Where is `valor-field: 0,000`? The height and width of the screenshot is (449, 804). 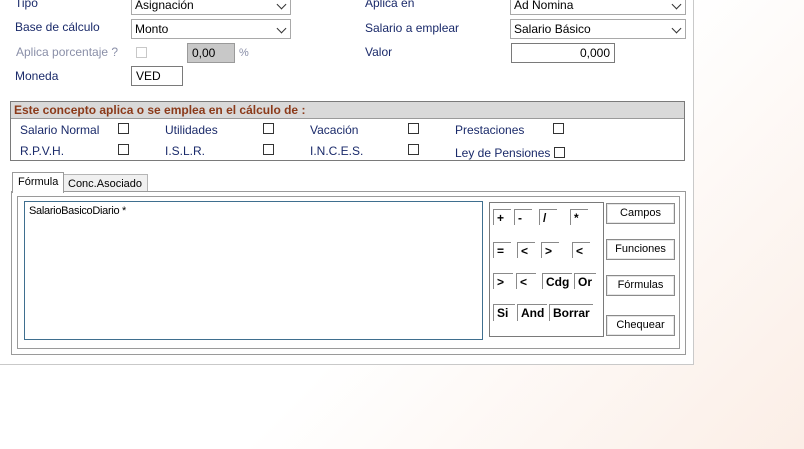
valor-field: 0,000 is located at coordinates (563, 53).